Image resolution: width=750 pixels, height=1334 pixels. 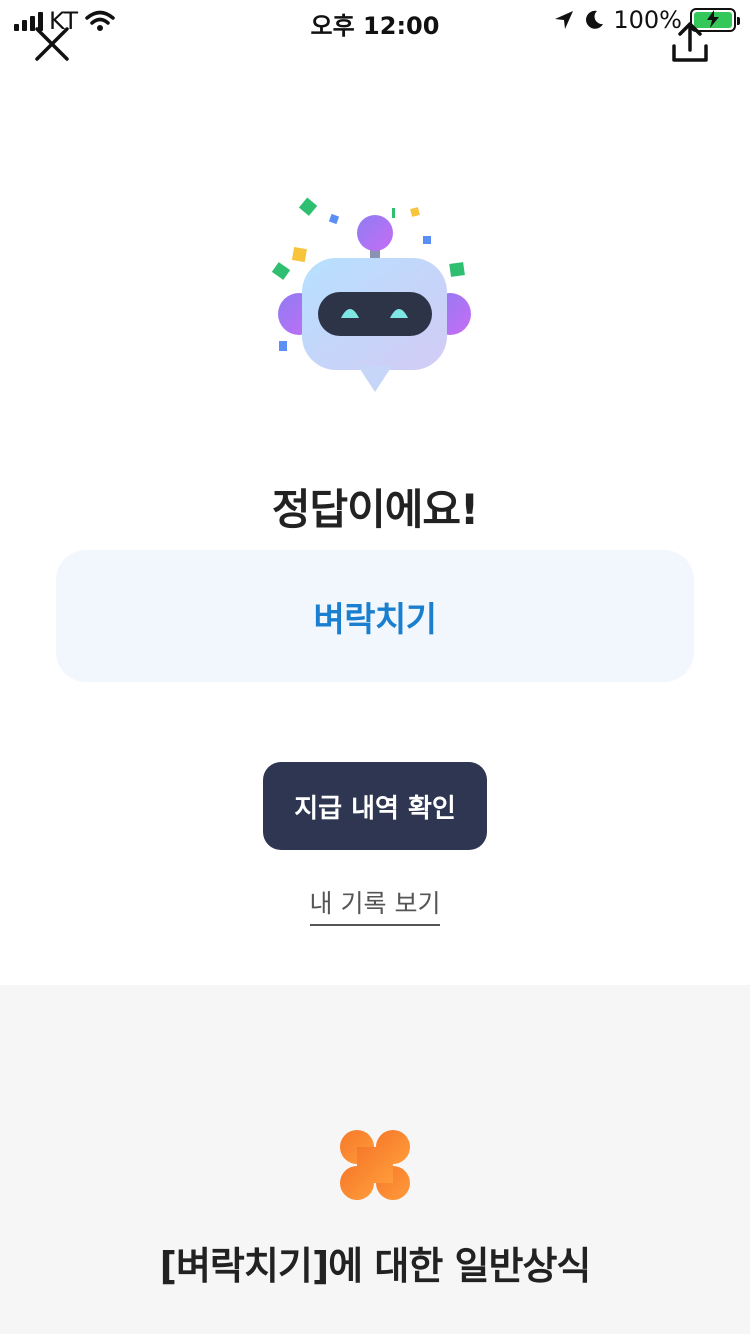 What do you see at coordinates (375, 1165) in the screenshot?
I see `clover-icon` at bounding box center [375, 1165].